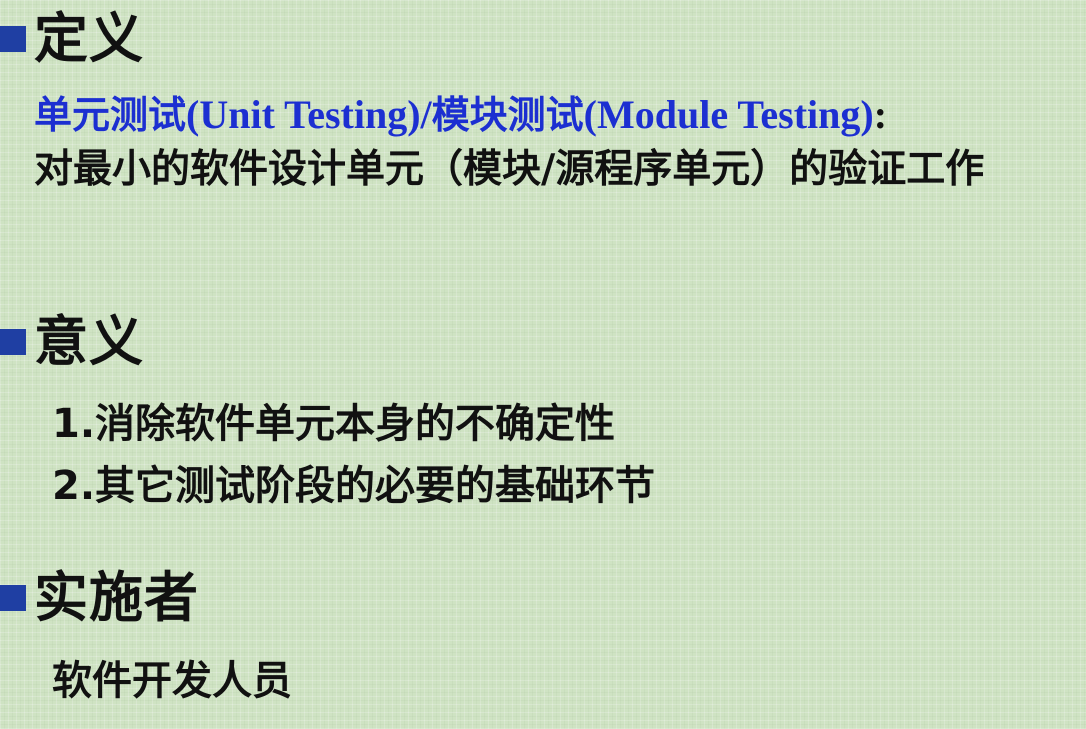  What do you see at coordinates (426, 114) in the screenshot?
I see `term-slash: /` at bounding box center [426, 114].